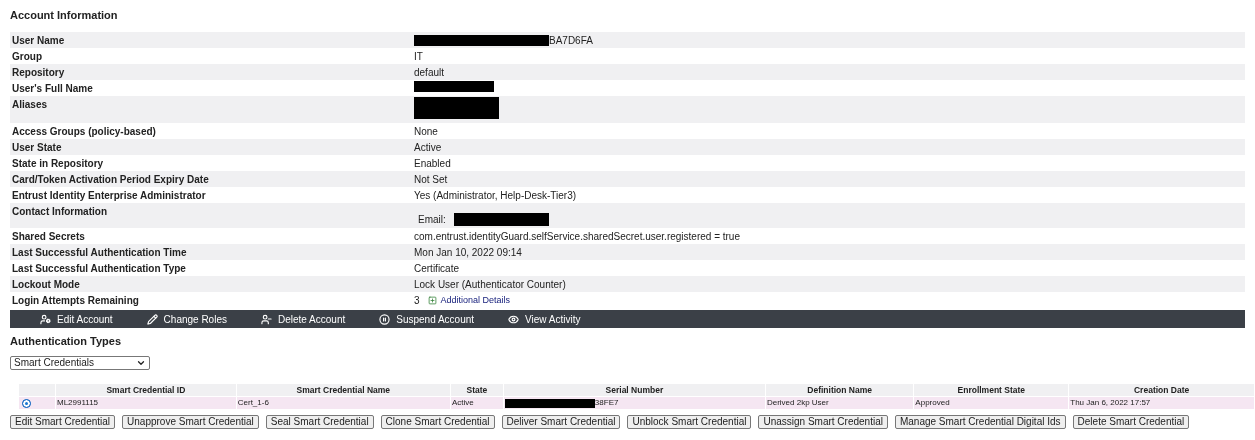 Image resolution: width=1255 pixels, height=440 pixels. I want to click on field-label: Card/Token Activation Period Expiry Date, so click(110, 179).